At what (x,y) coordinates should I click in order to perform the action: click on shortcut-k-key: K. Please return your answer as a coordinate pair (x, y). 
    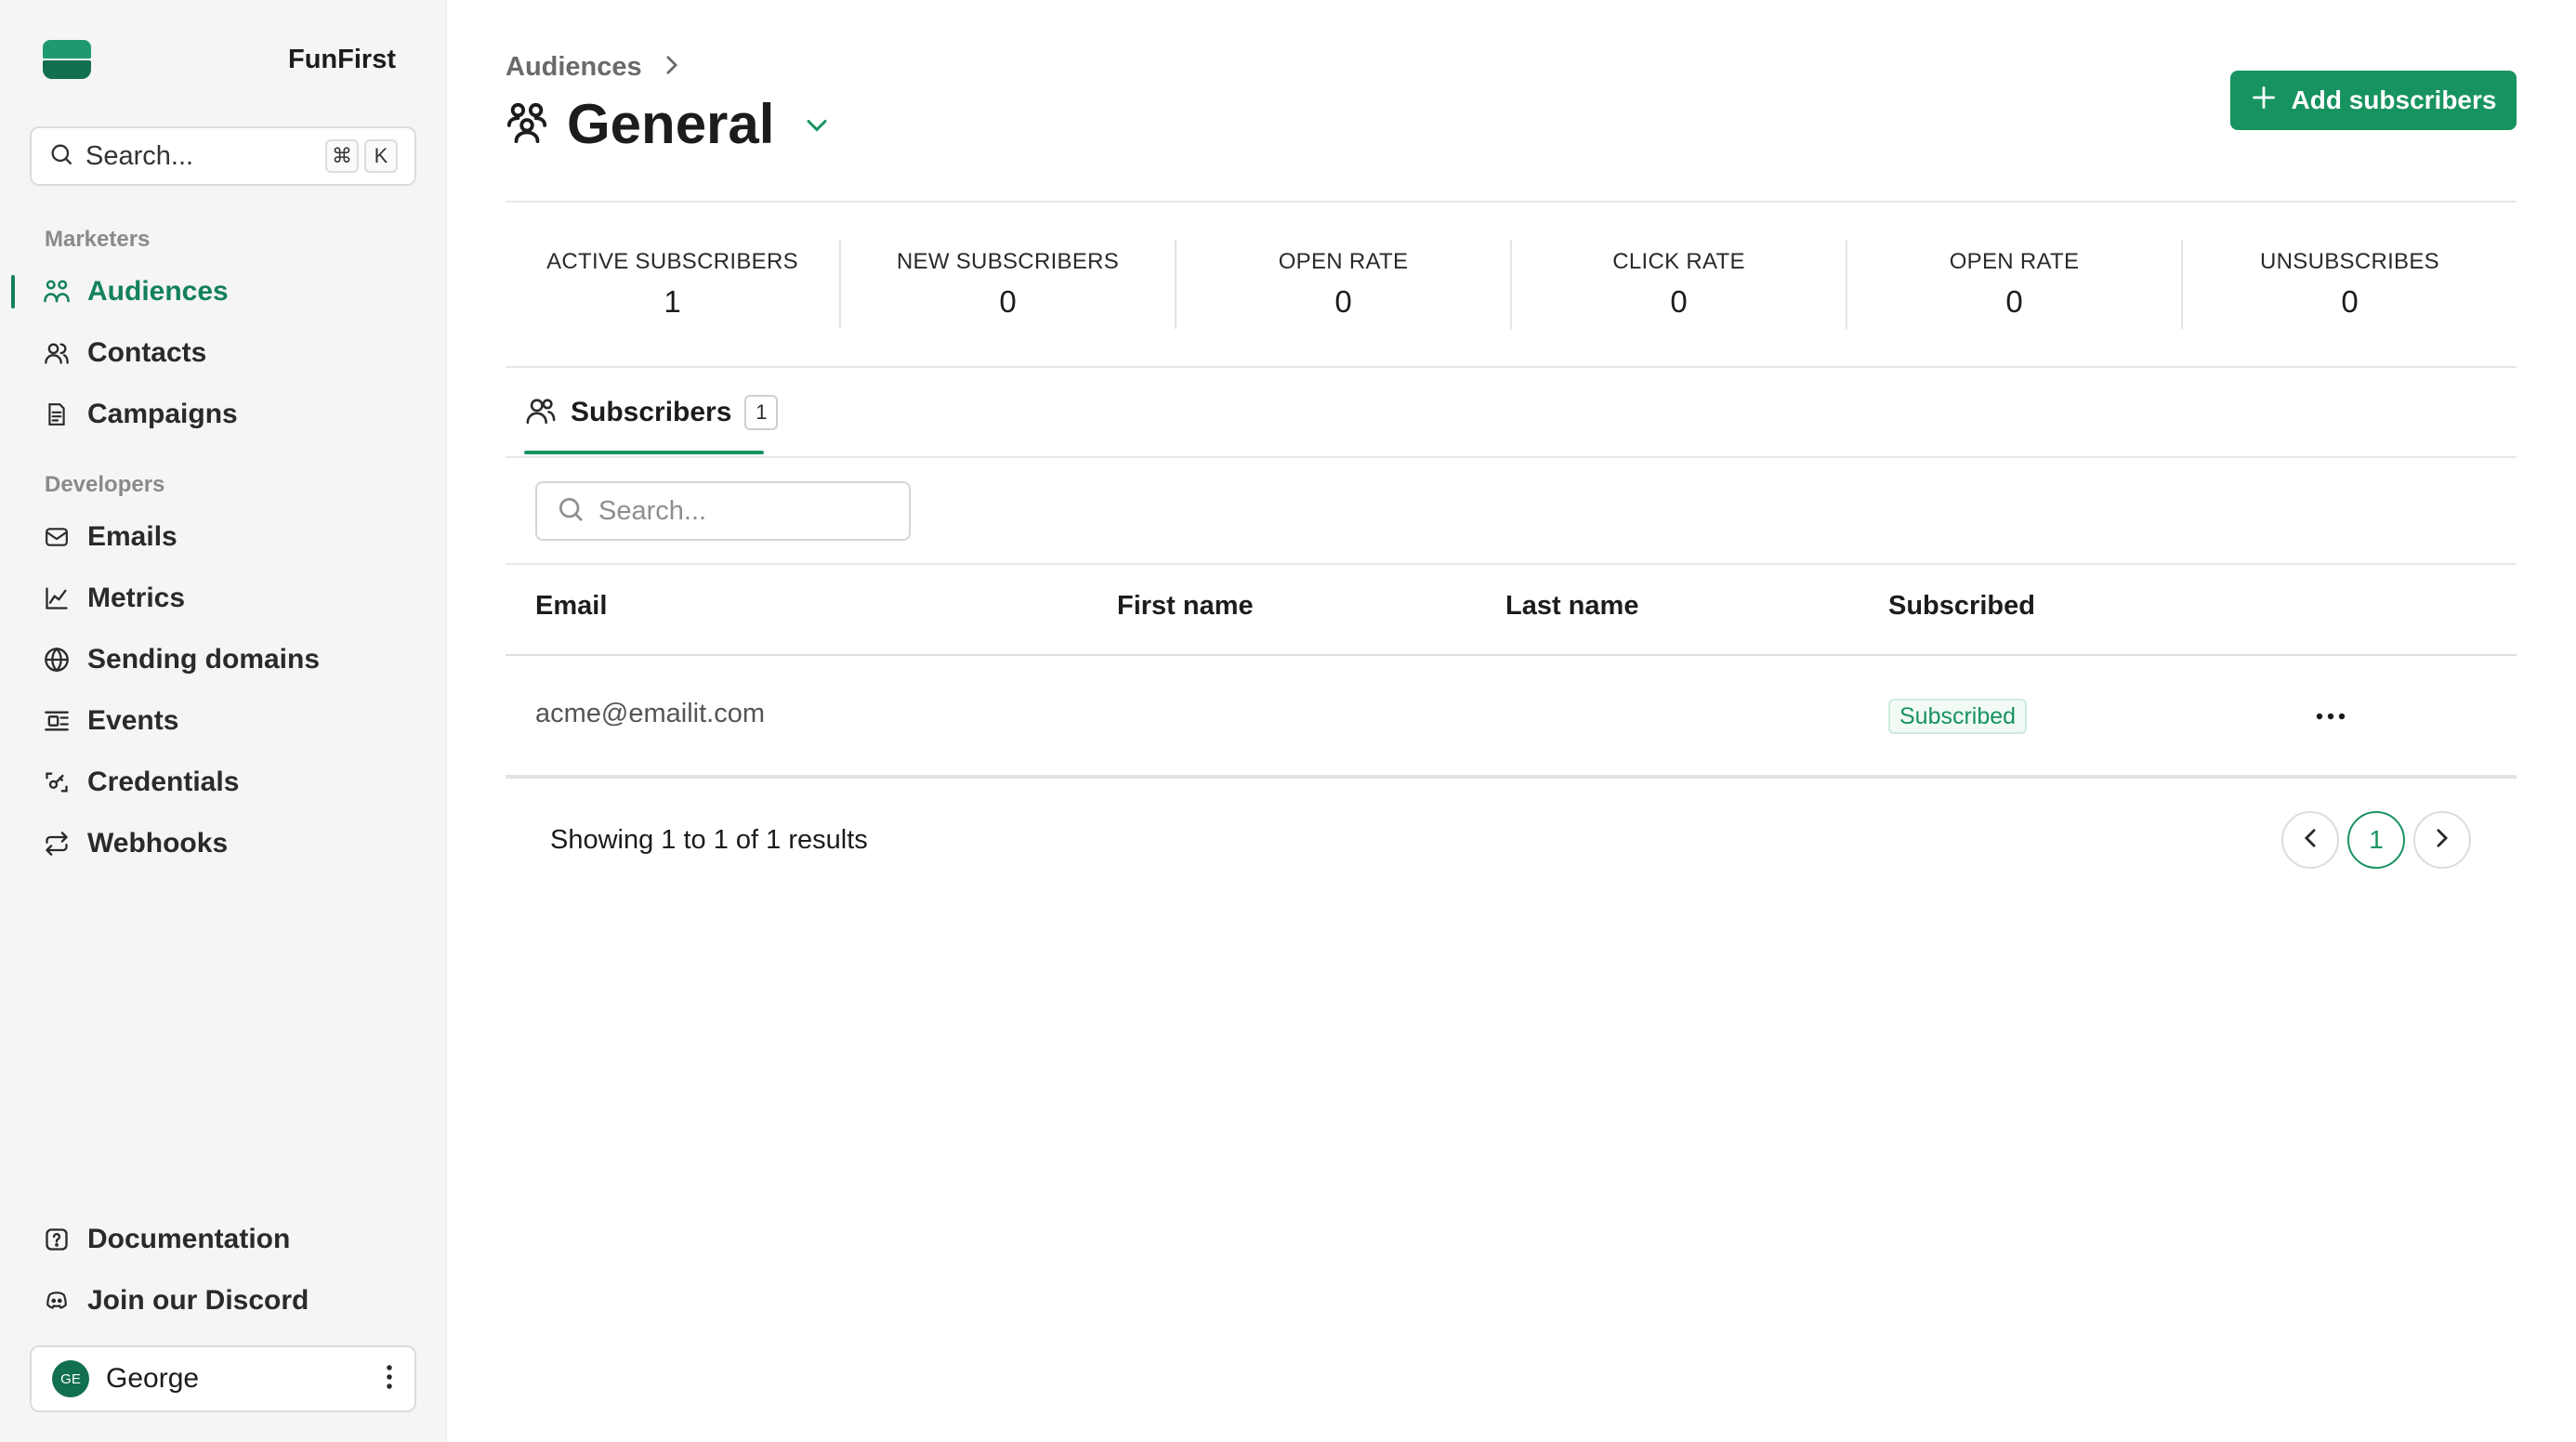
    Looking at the image, I should click on (381, 156).